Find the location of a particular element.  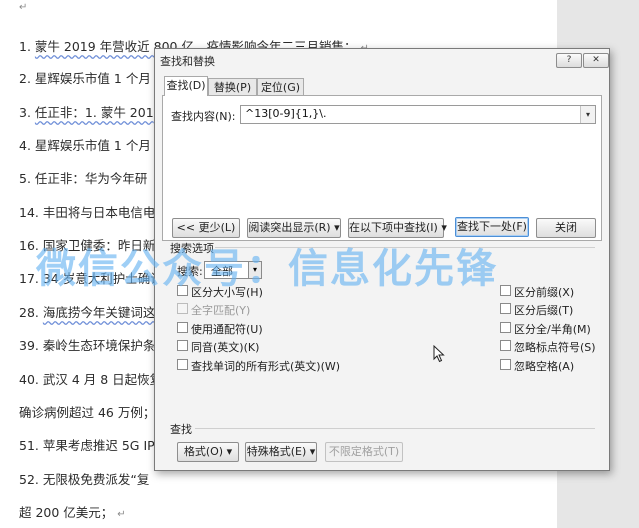

doc-line-39: 39. 秦岭生态环境保护条 is located at coordinates (87, 345).